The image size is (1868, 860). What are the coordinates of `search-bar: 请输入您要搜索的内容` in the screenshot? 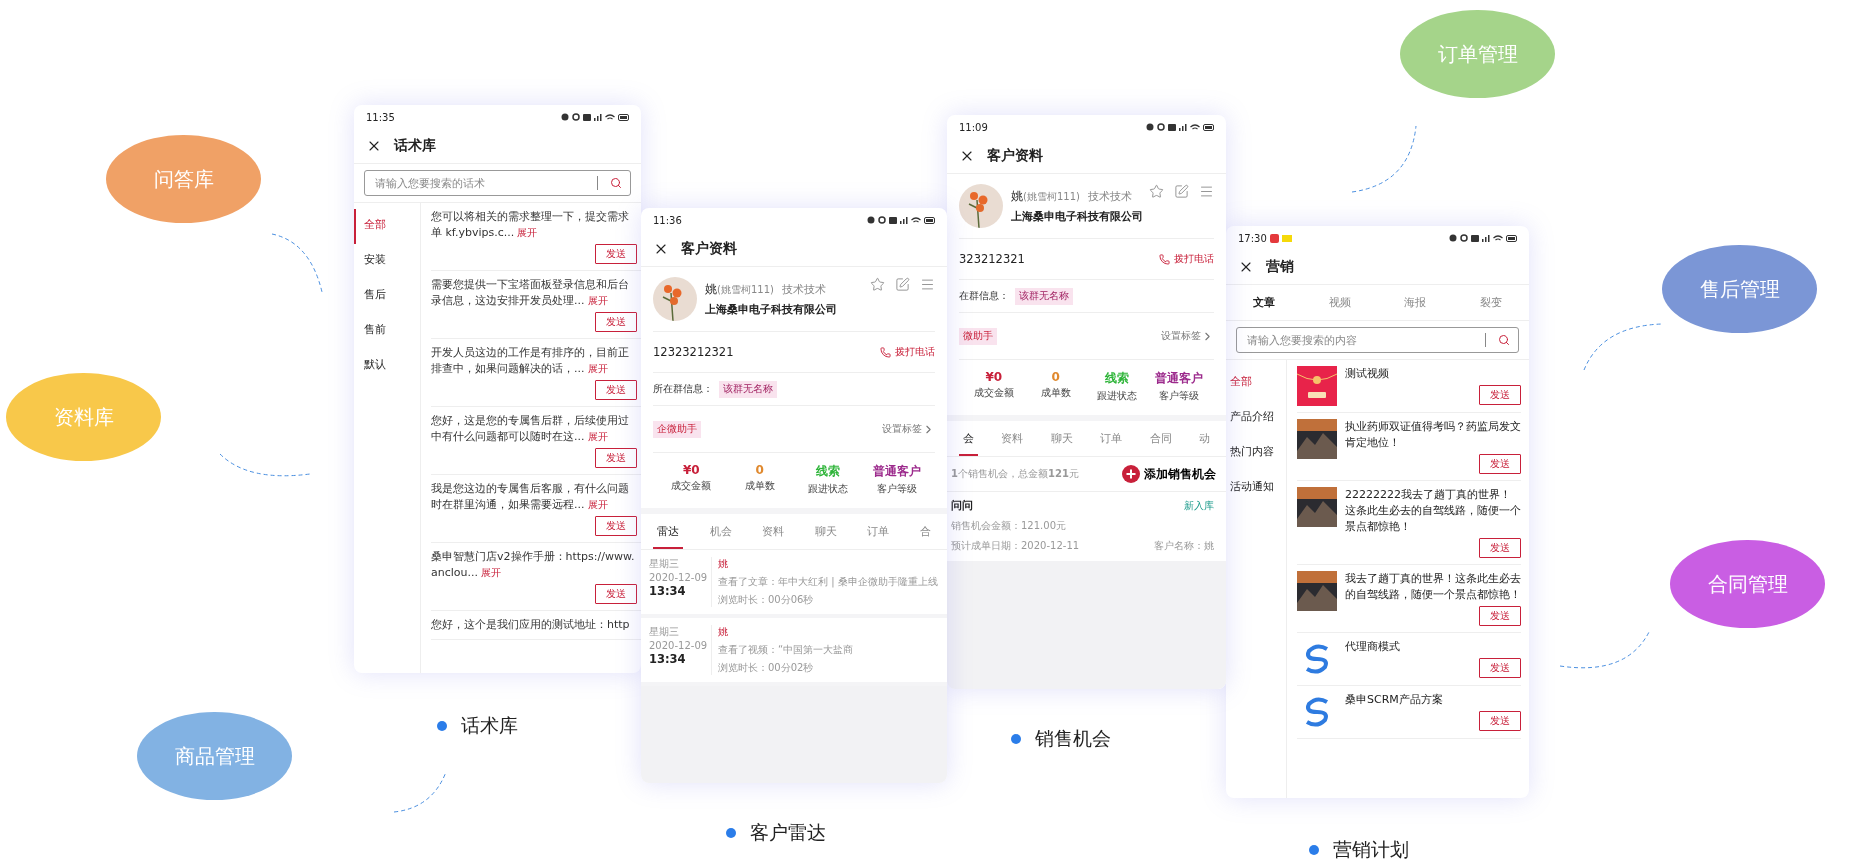 It's located at (1377, 340).